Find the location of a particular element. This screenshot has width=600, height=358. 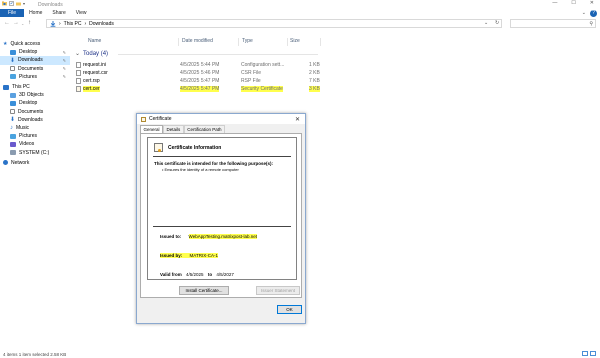

validity-period: Valid from 4/5/2025 to 4/5/2027 is located at coordinates (198, 274).